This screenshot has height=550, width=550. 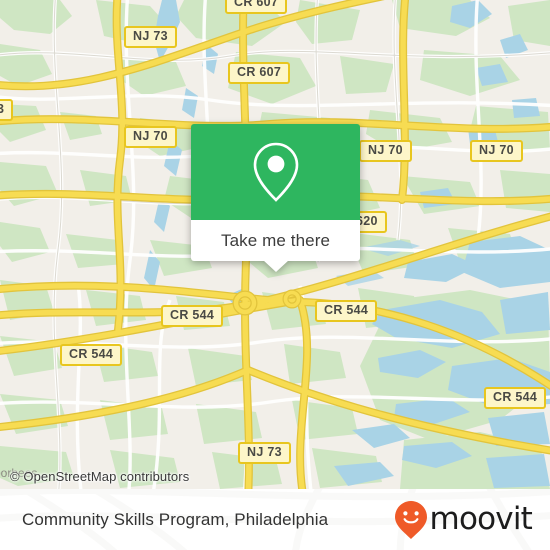 What do you see at coordinates (7, 110) in the screenshot?
I see `road-shield-left-edge: 3` at bounding box center [7, 110].